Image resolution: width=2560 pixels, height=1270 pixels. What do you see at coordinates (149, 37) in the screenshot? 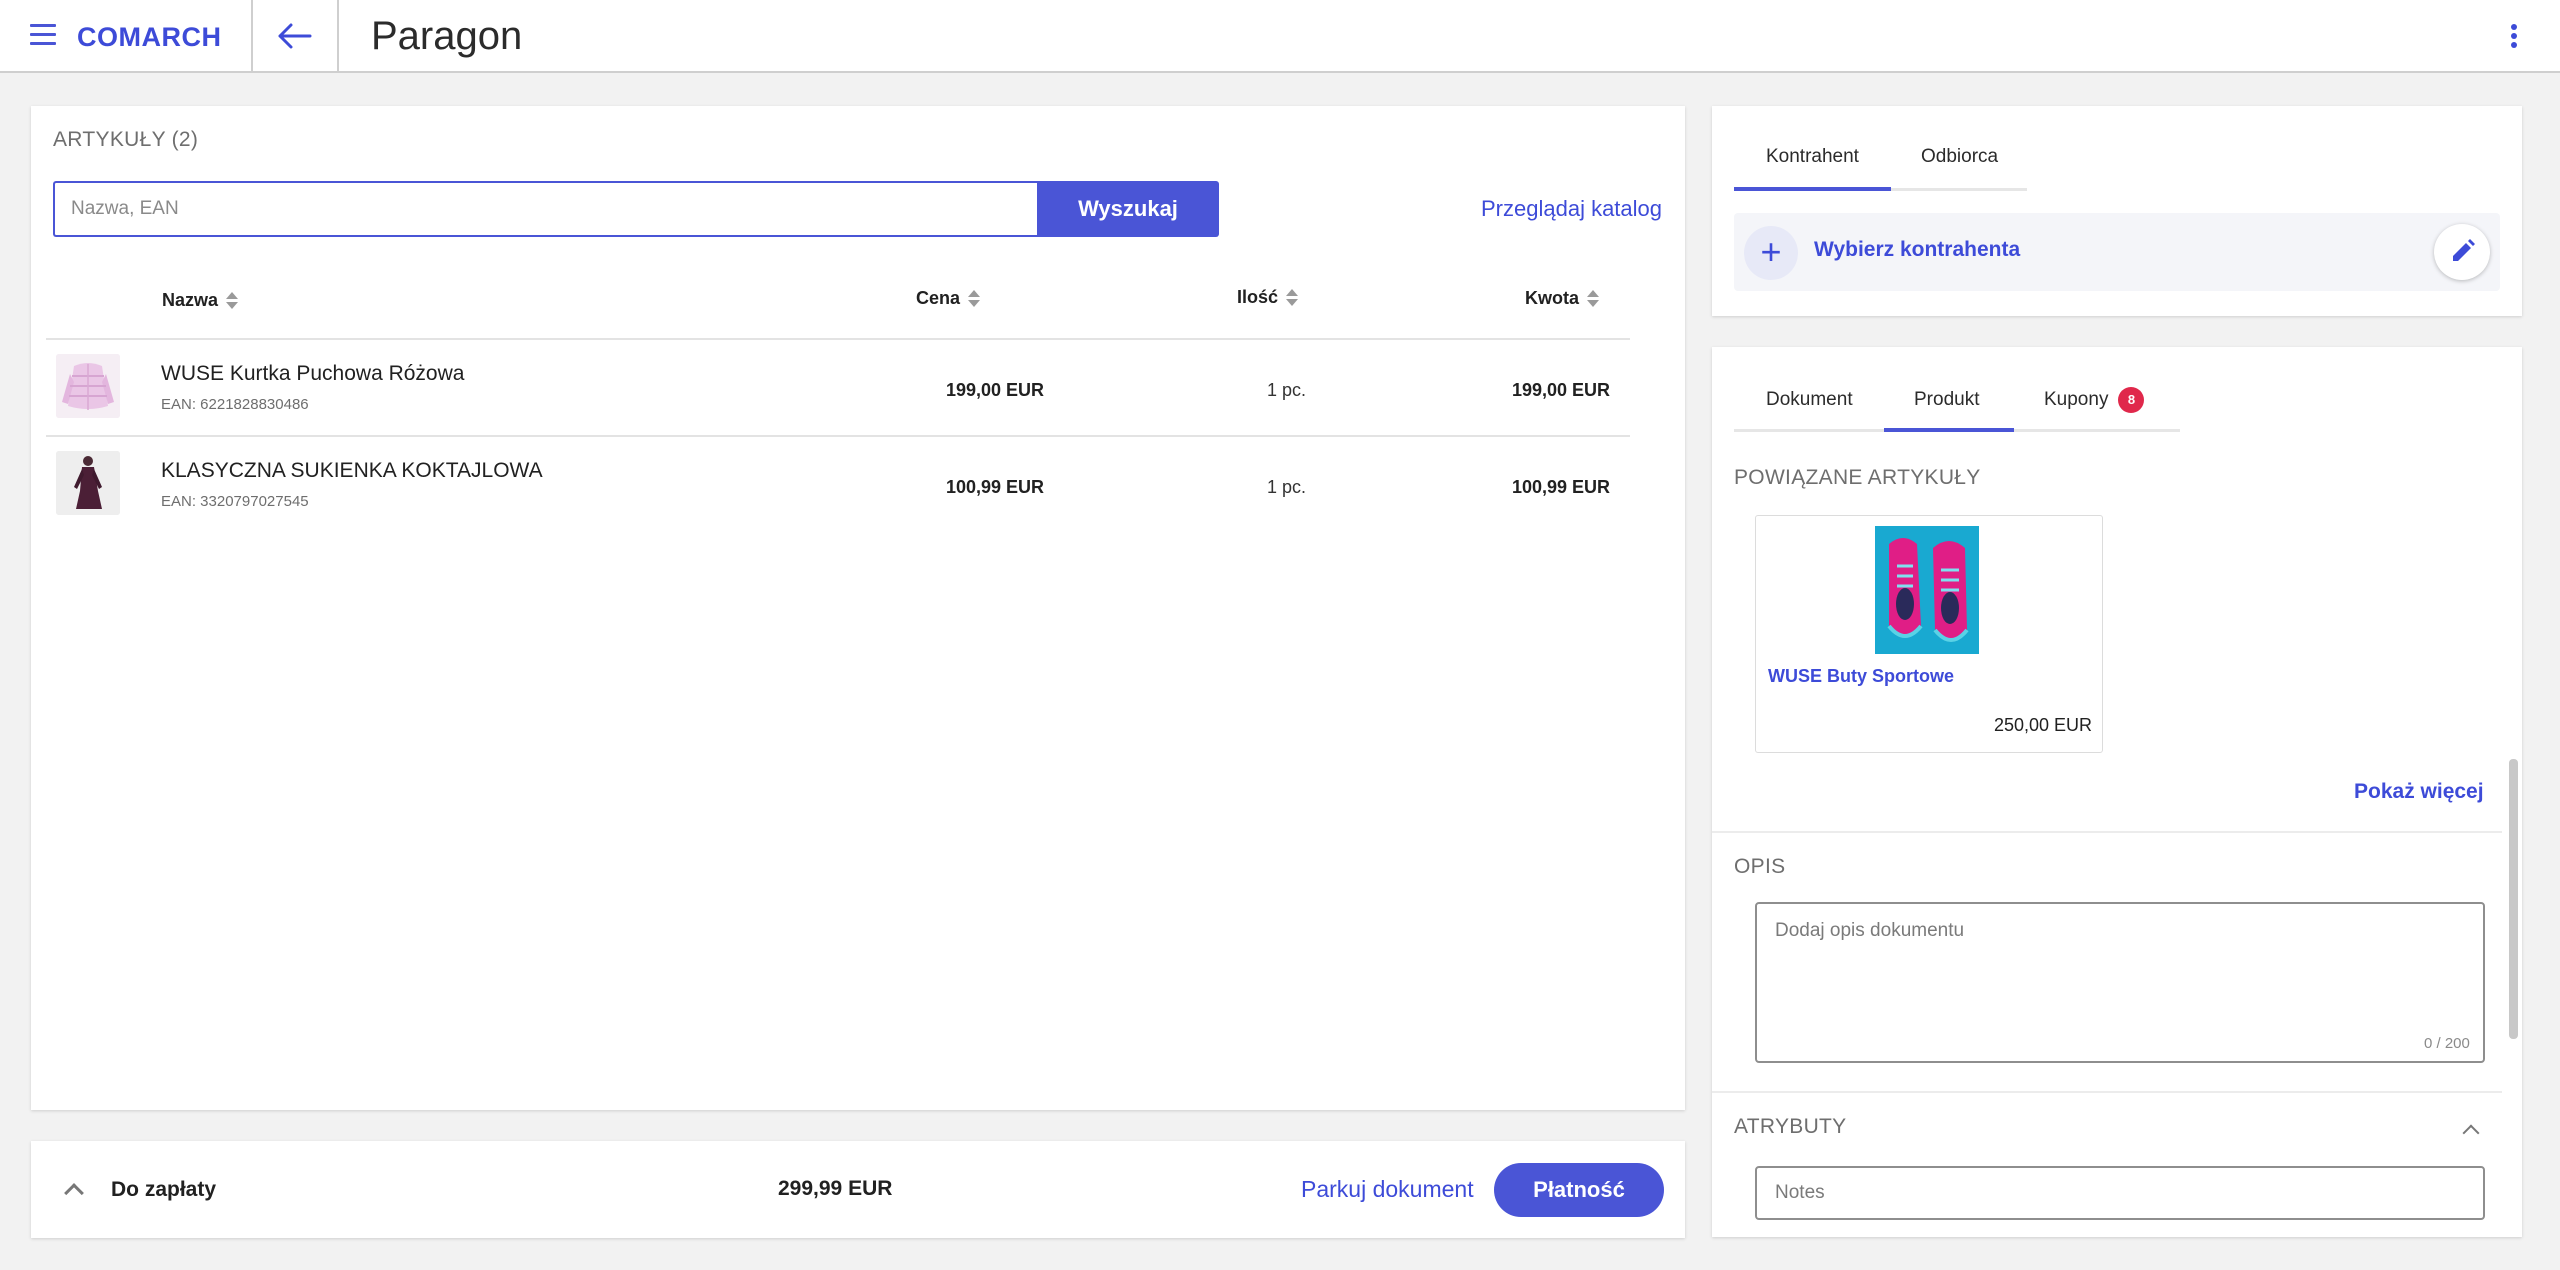
I see `logo: COMARCH` at bounding box center [149, 37].